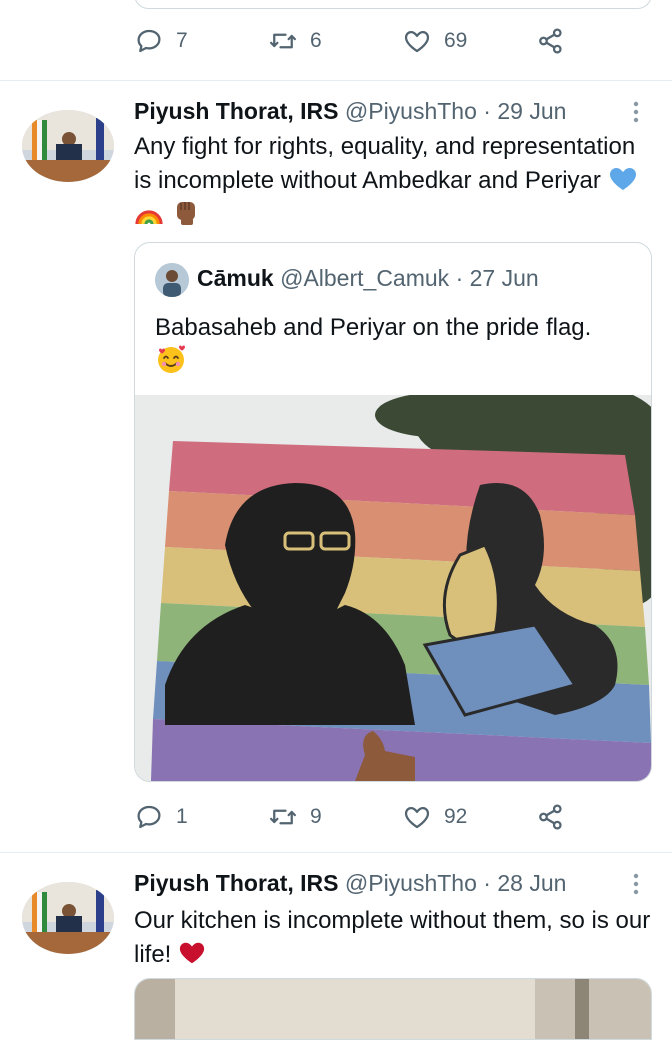 This screenshot has width=672, height=1040. What do you see at coordinates (201, 817) in the screenshot?
I see `reply-button: 1` at bounding box center [201, 817].